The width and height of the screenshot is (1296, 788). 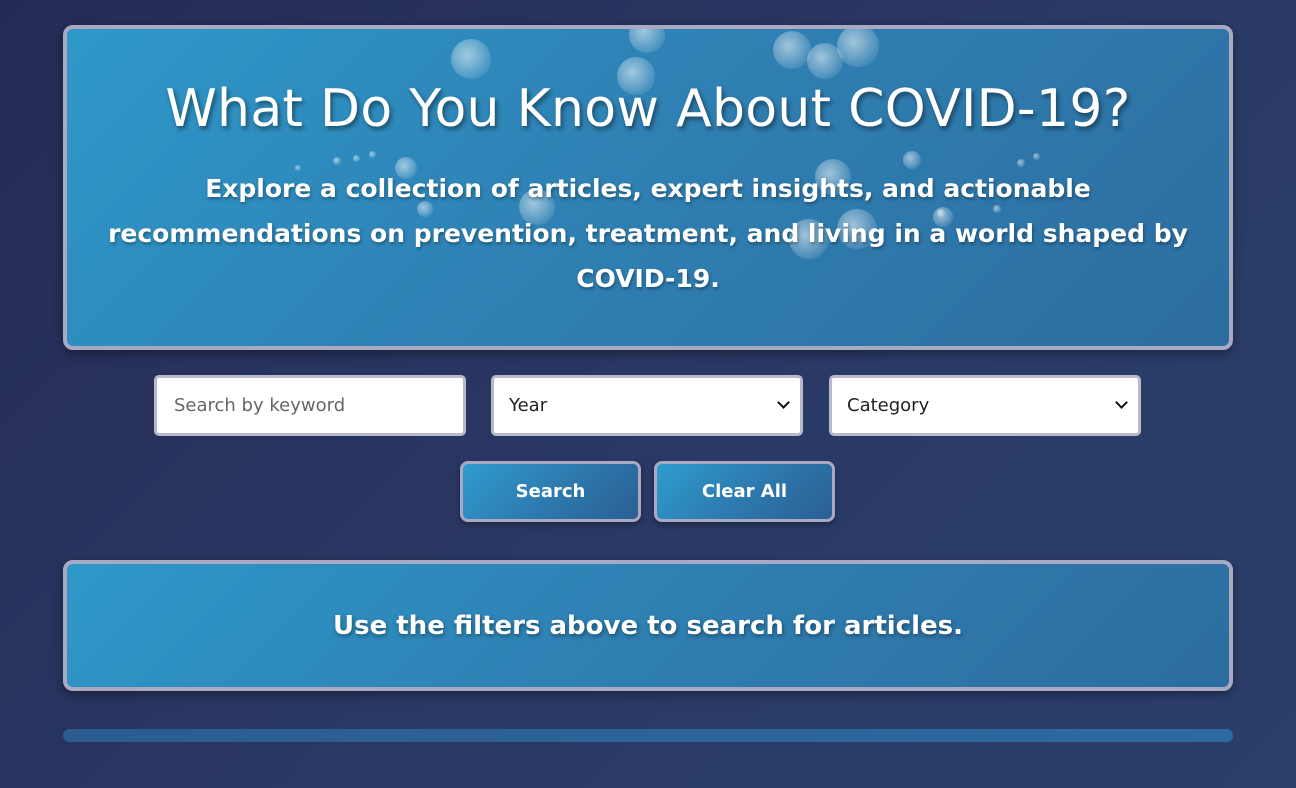 What do you see at coordinates (648, 735) in the screenshot?
I see `footer-bar` at bounding box center [648, 735].